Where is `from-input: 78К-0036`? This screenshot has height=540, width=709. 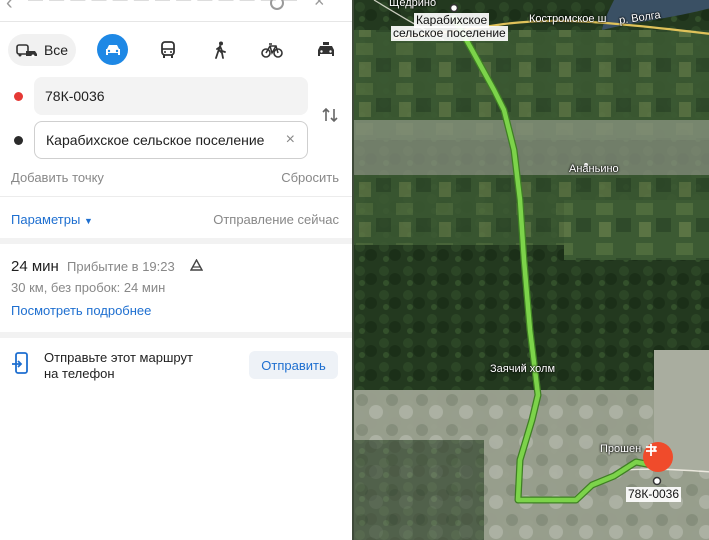 from-input: 78К-0036 is located at coordinates (171, 96).